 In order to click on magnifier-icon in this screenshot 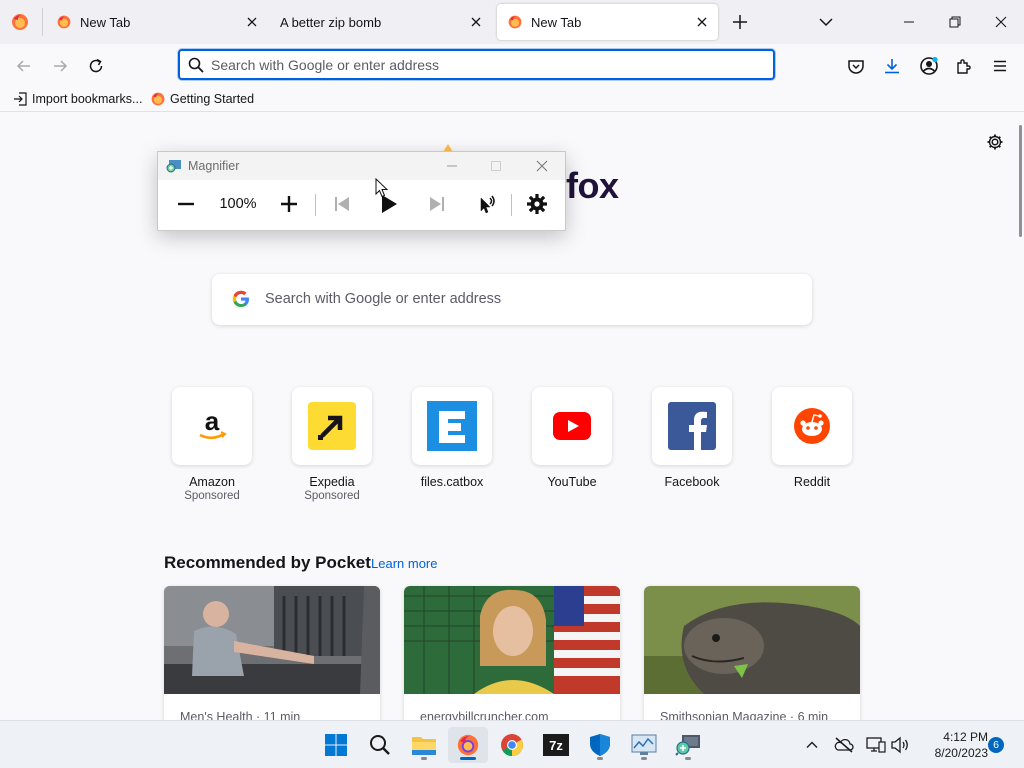, I will do `click(688, 745)`.